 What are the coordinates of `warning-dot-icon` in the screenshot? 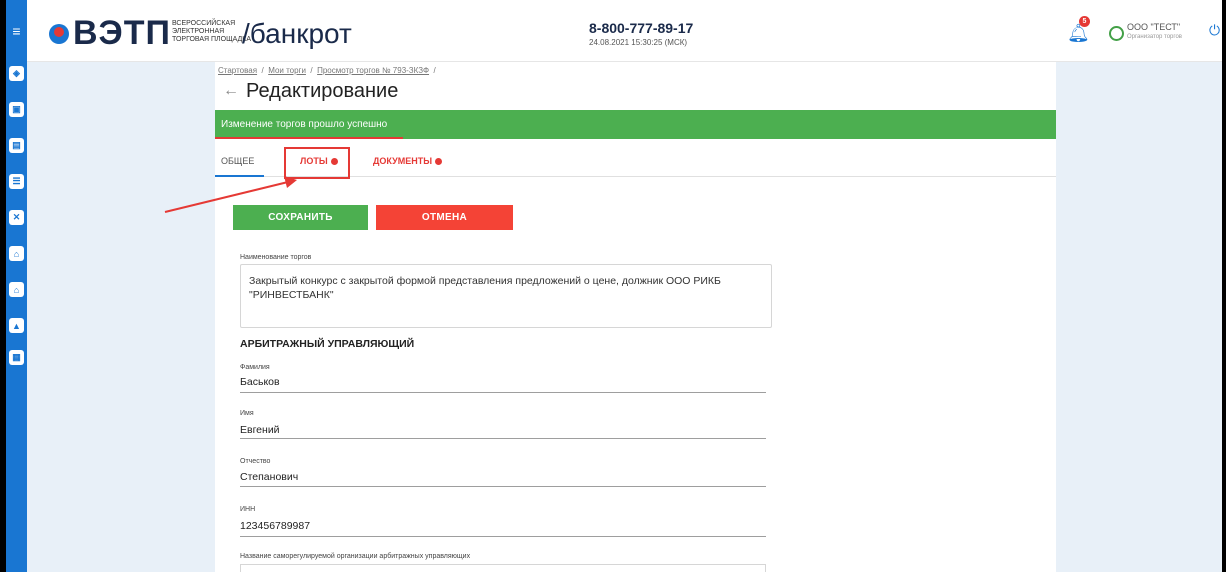 It's located at (439, 162).